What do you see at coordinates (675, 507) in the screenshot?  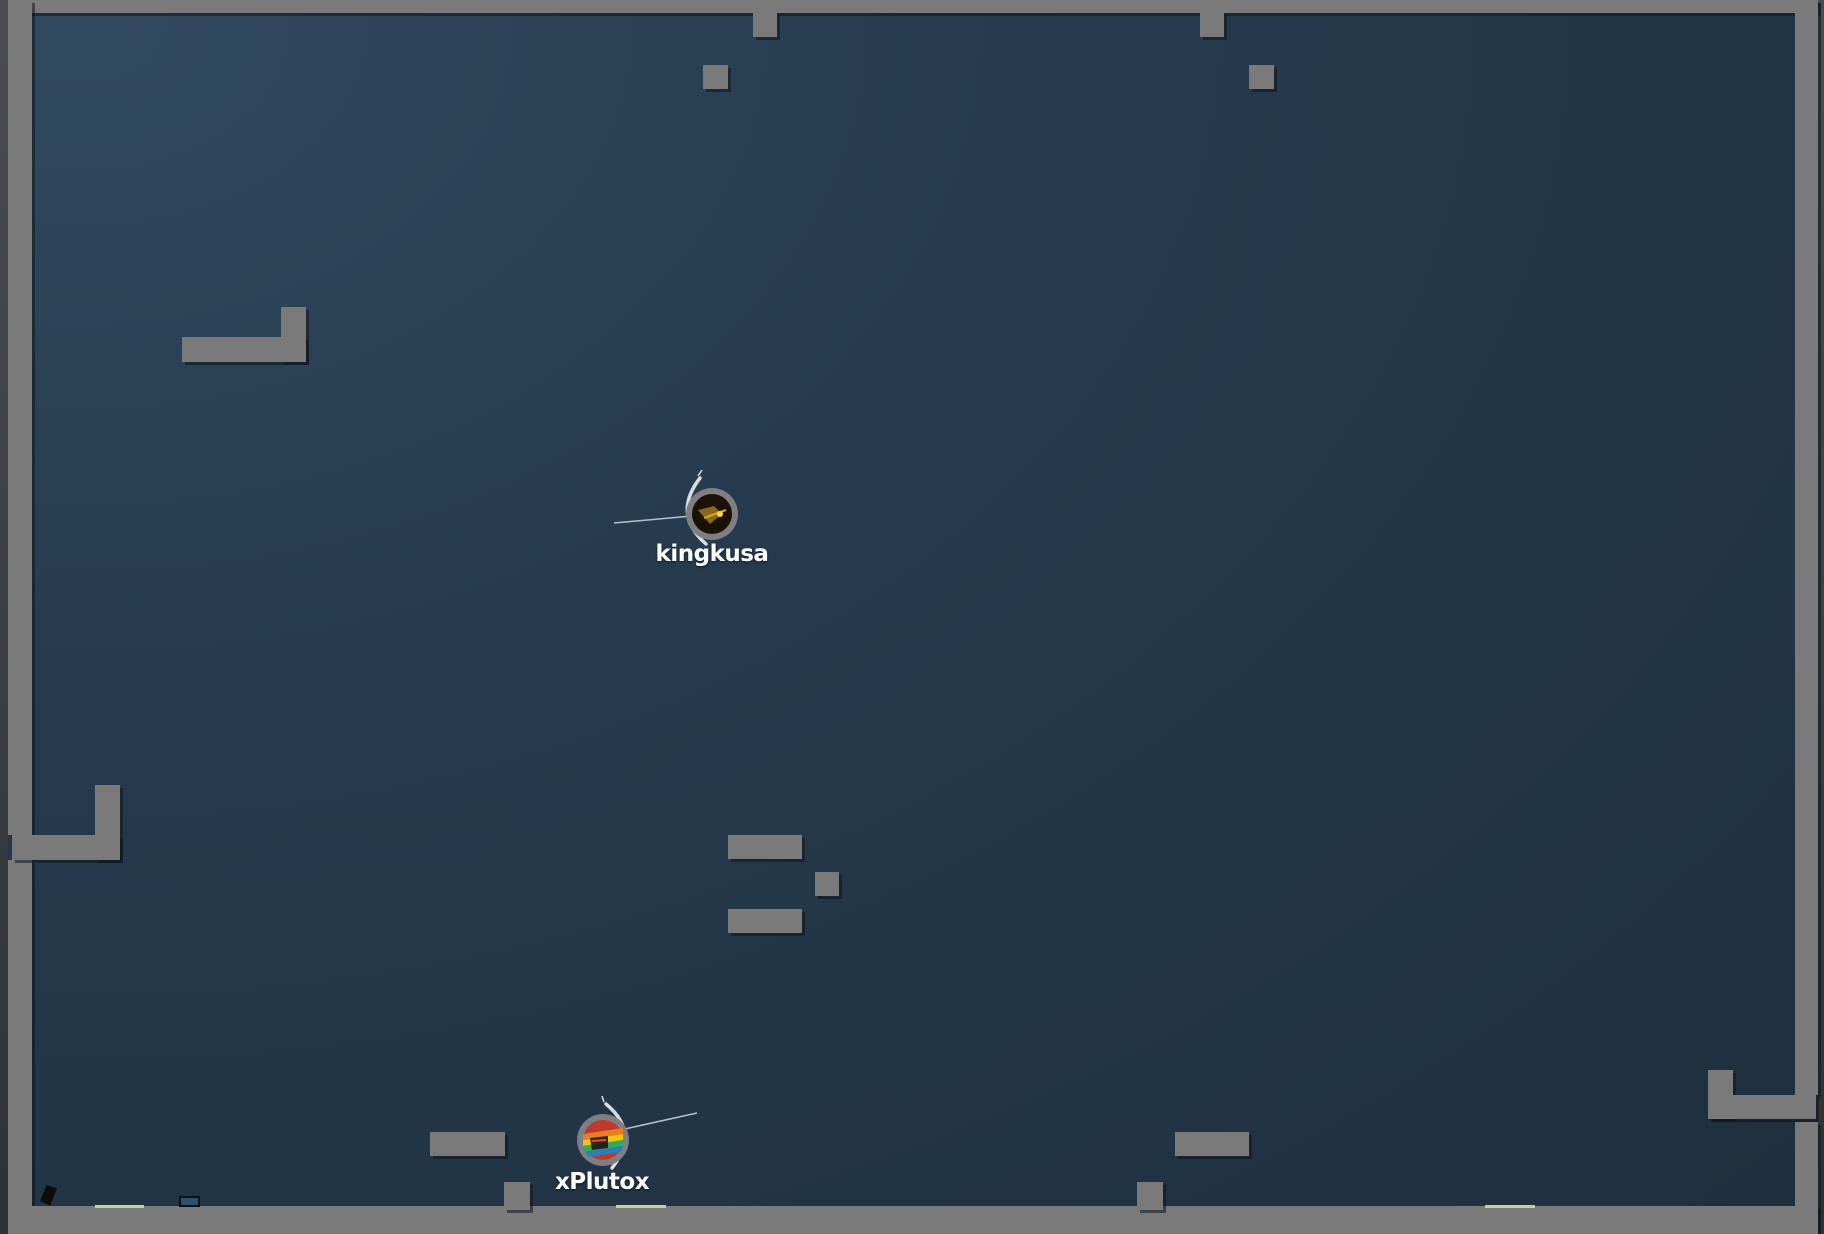 I see `player-ball-dark-gold-icon` at bounding box center [675, 507].